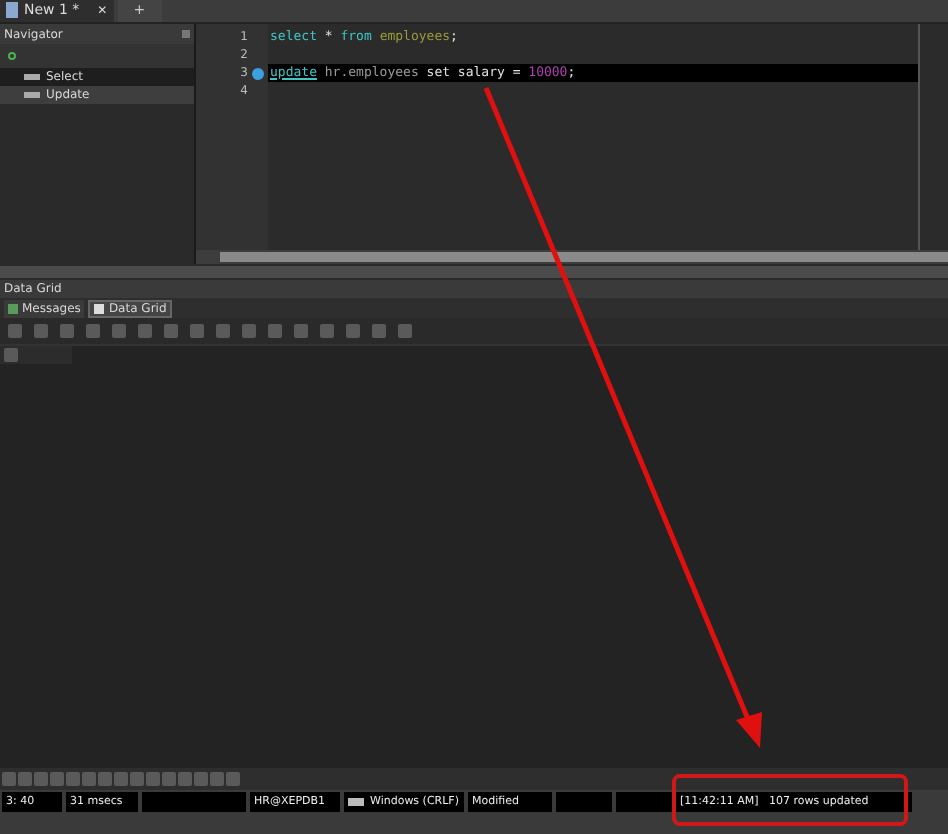 This screenshot has height=834, width=948. Describe the element at coordinates (99, 309) in the screenshot. I see `grid-icon` at that location.